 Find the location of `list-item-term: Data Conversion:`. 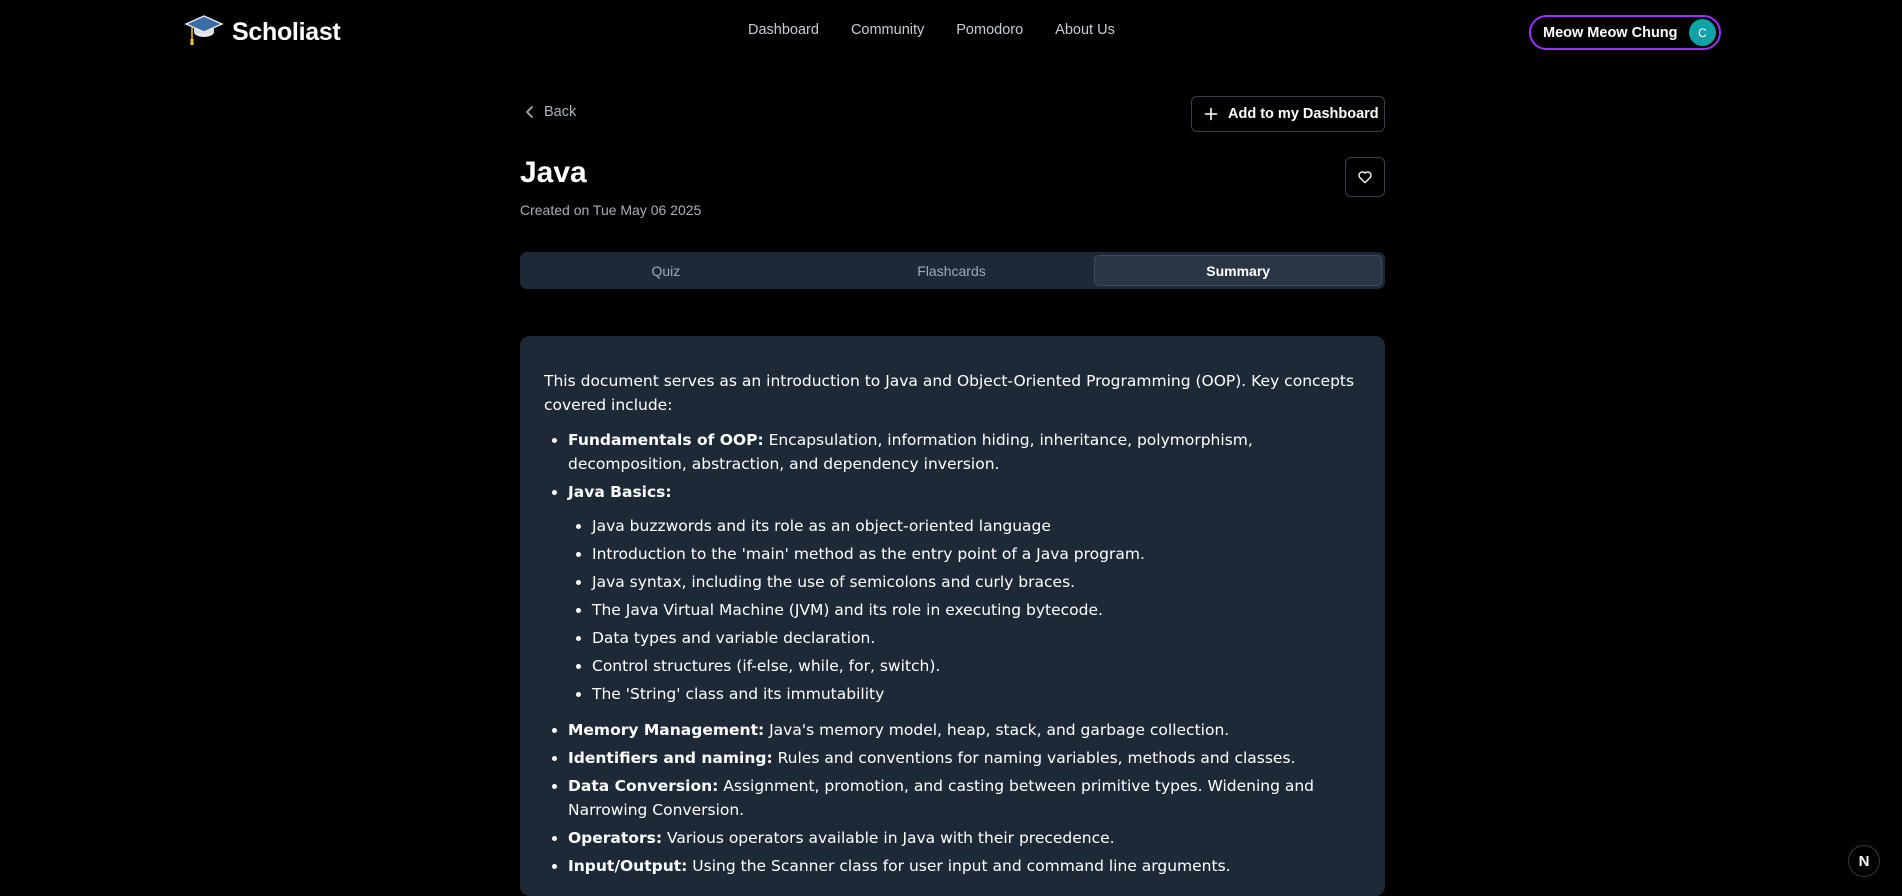

list-item-term: Data Conversion: is located at coordinates (643, 786).